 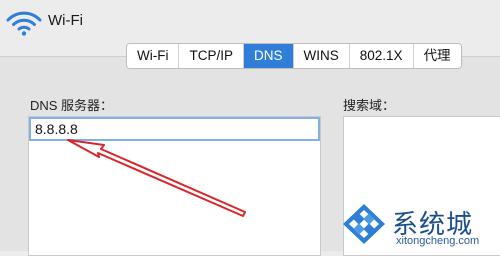 What do you see at coordinates (65, 20) in the screenshot?
I see `window-title: Wi-Fi` at bounding box center [65, 20].